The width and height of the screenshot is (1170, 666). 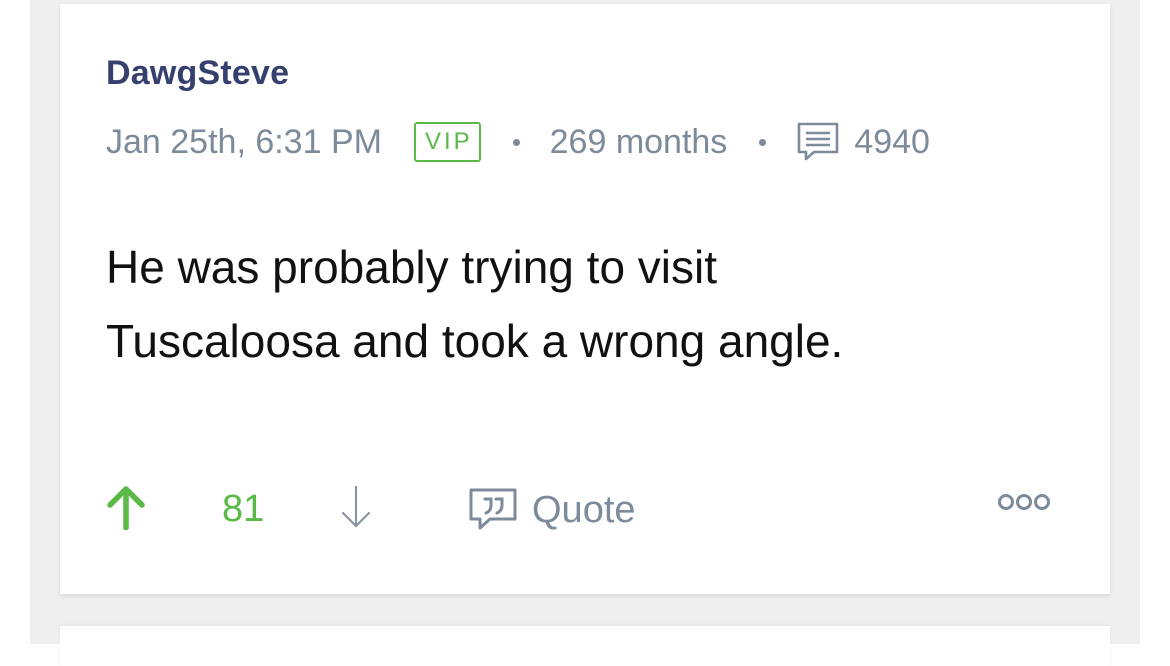 I want to click on post-count: 4940, so click(x=892, y=141).